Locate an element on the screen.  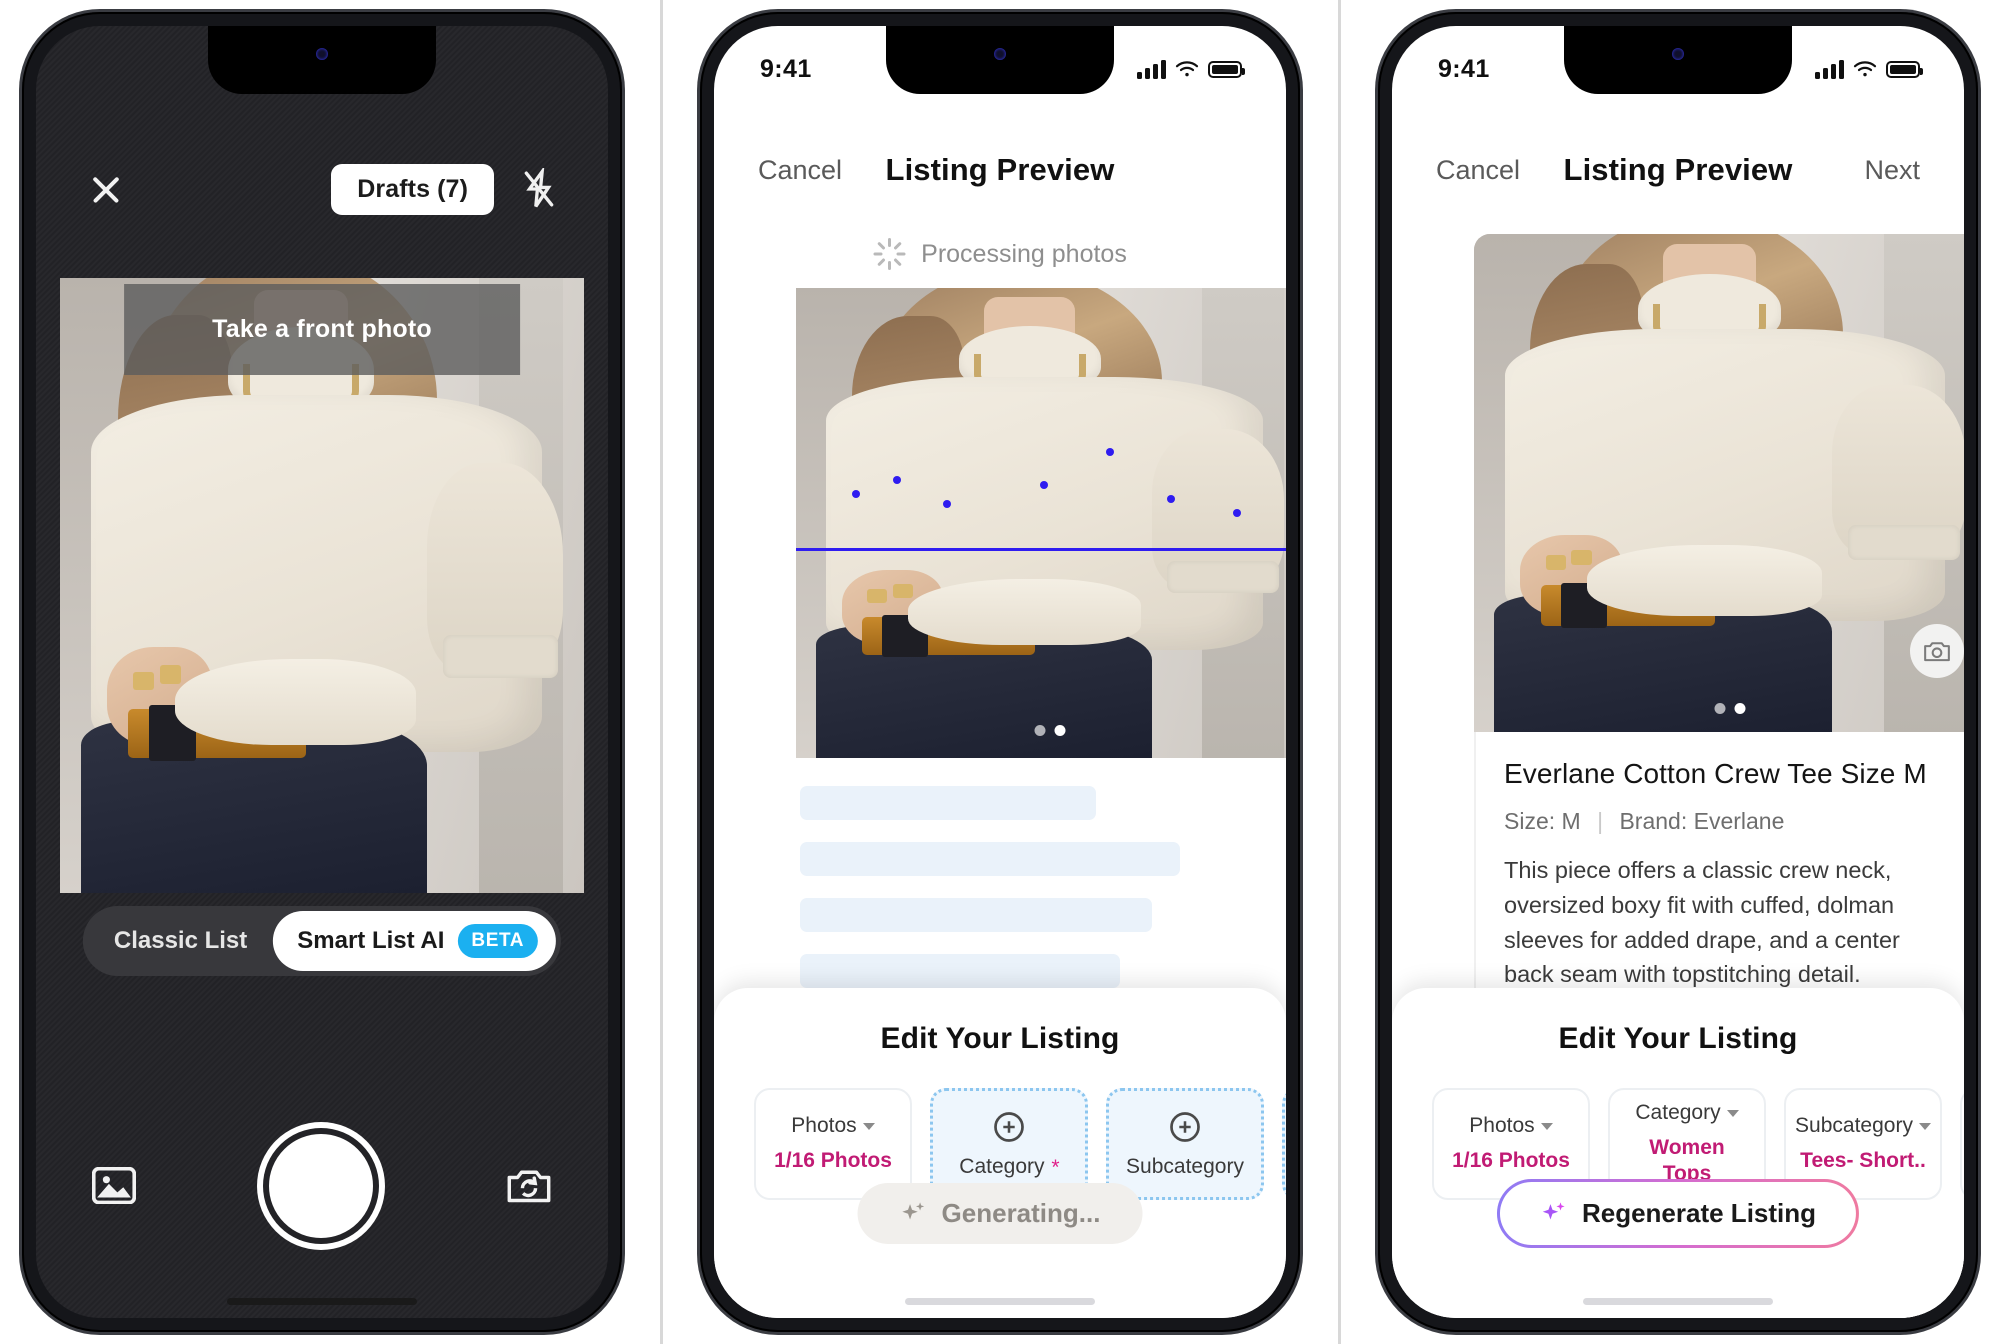
camera-icon is located at coordinates (1937, 651).